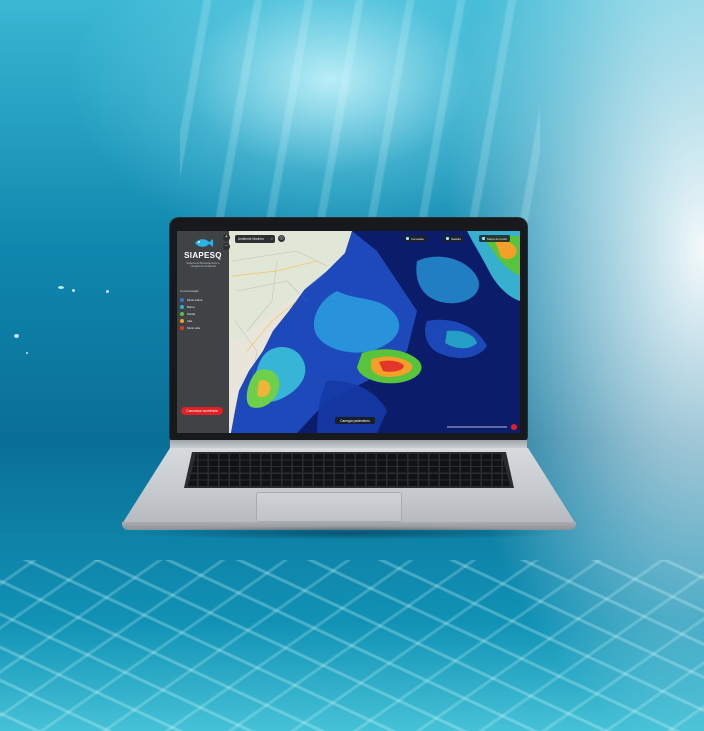  What do you see at coordinates (477, 427) in the screenshot?
I see `scale-bar` at bounding box center [477, 427].